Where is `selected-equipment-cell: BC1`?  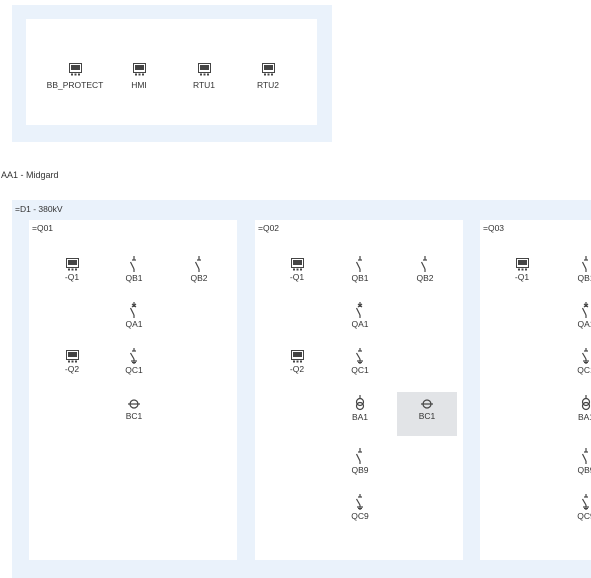
selected-equipment-cell: BC1 is located at coordinates (427, 414).